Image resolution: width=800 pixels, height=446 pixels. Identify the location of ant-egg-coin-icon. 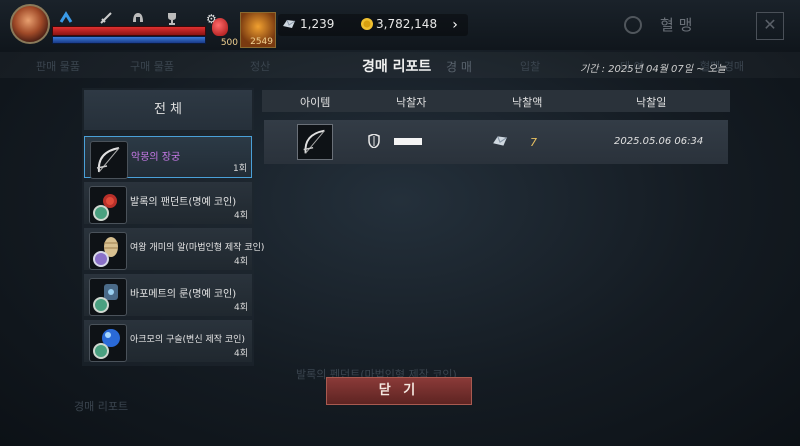
(108, 251).